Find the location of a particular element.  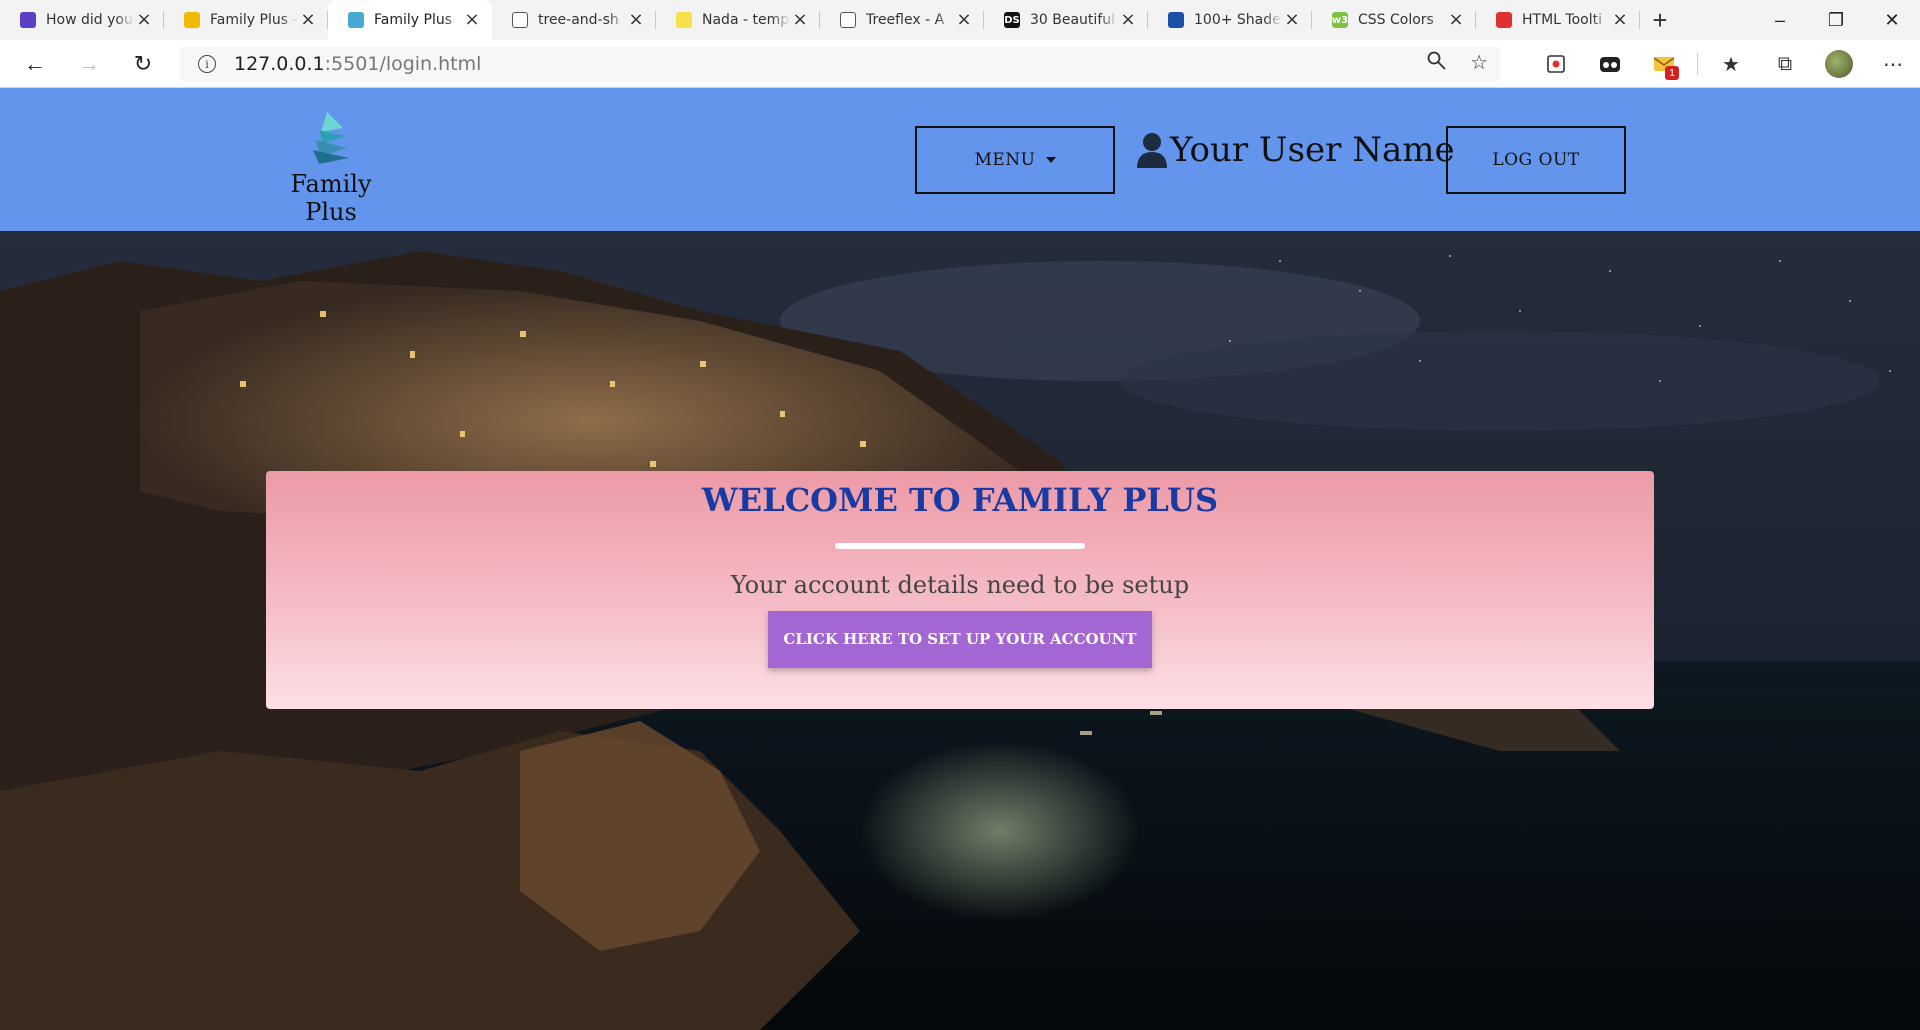

browser-tab: Family Plus × is located at coordinates (410, 20).